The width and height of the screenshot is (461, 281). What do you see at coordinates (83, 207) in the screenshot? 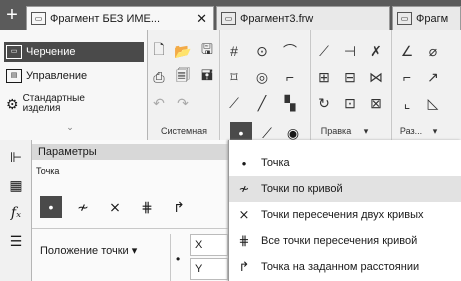
I see `points-on-curve-mode-icon: ≁` at bounding box center [83, 207].